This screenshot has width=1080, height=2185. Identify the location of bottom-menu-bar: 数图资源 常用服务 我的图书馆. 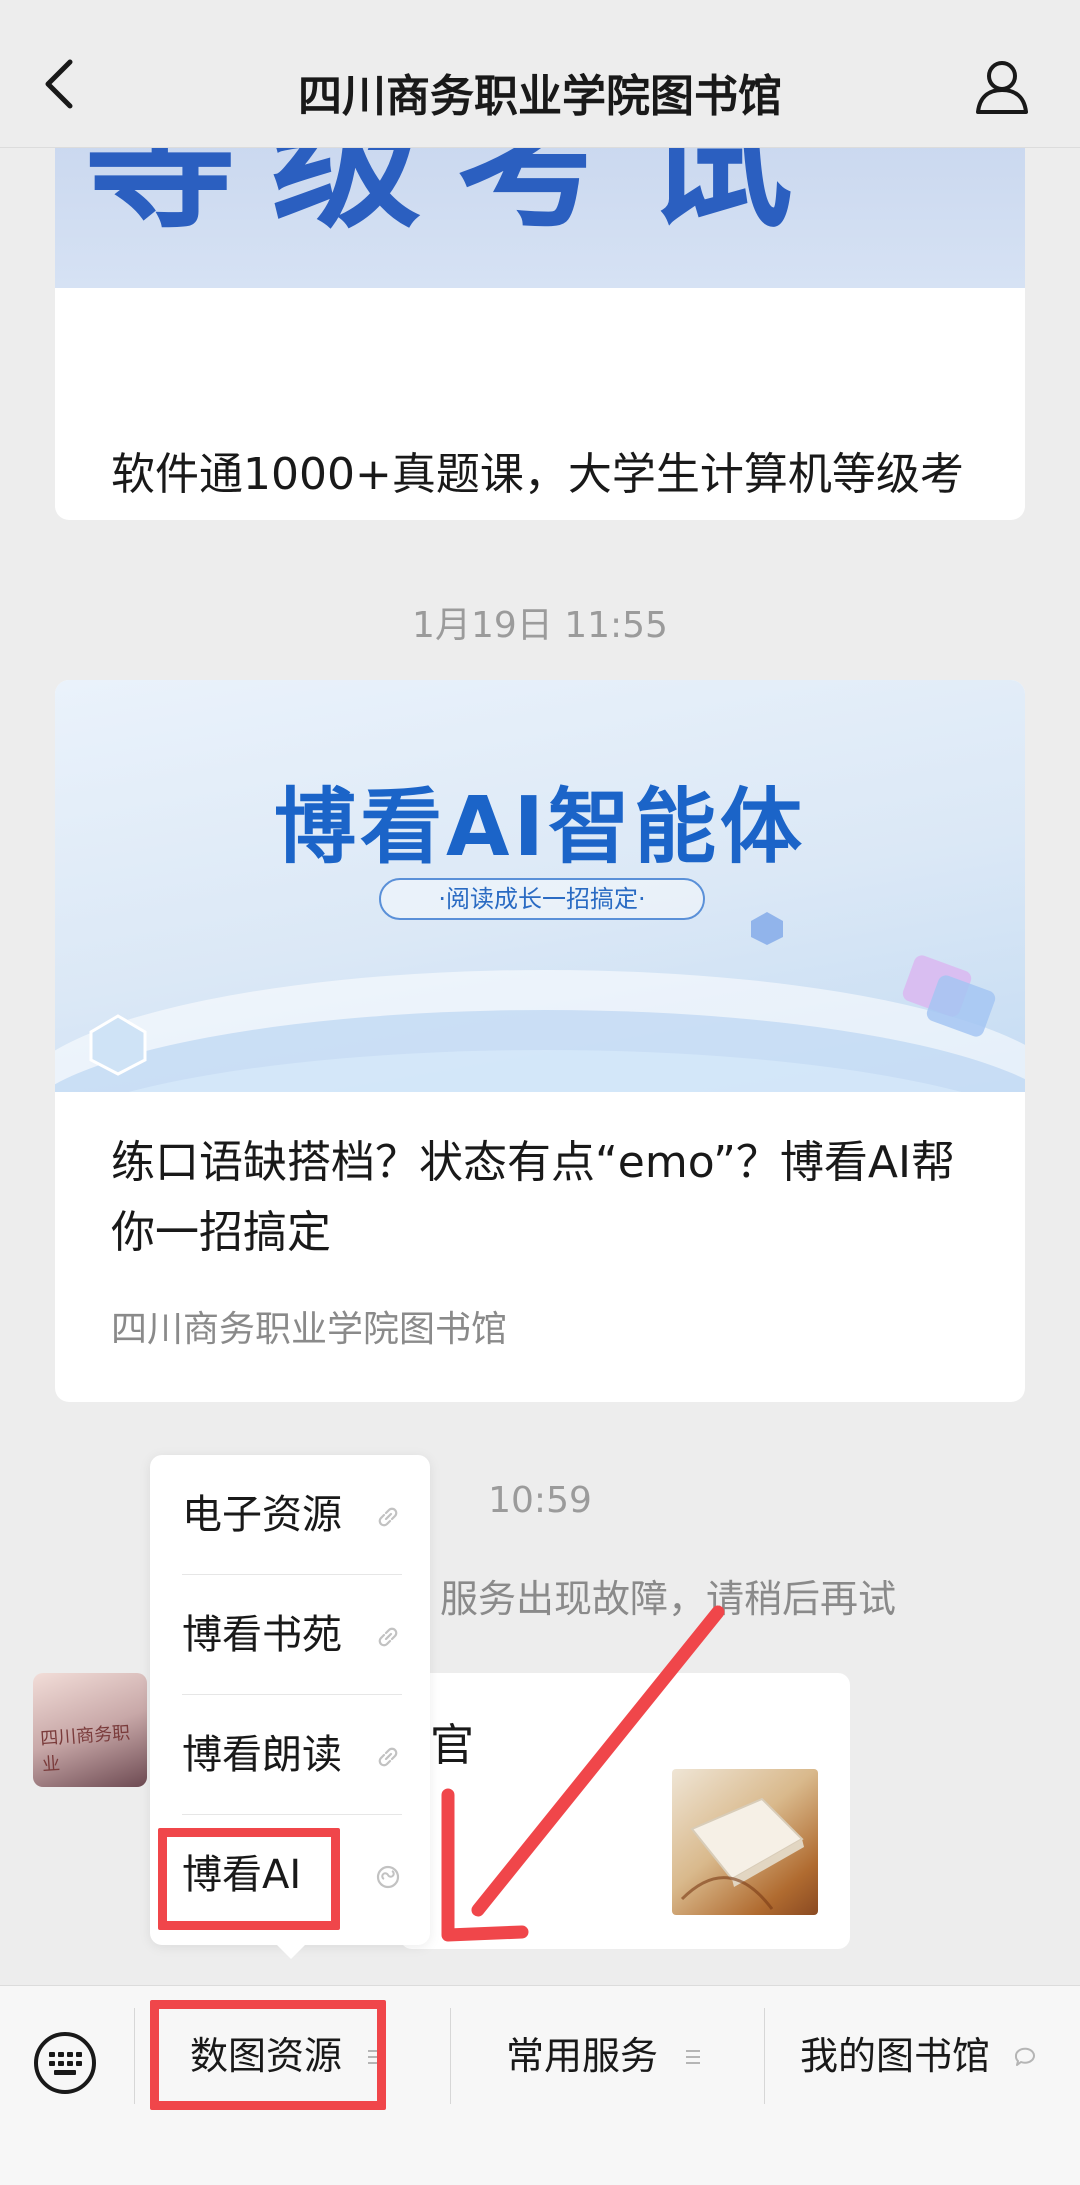
(540, 2085).